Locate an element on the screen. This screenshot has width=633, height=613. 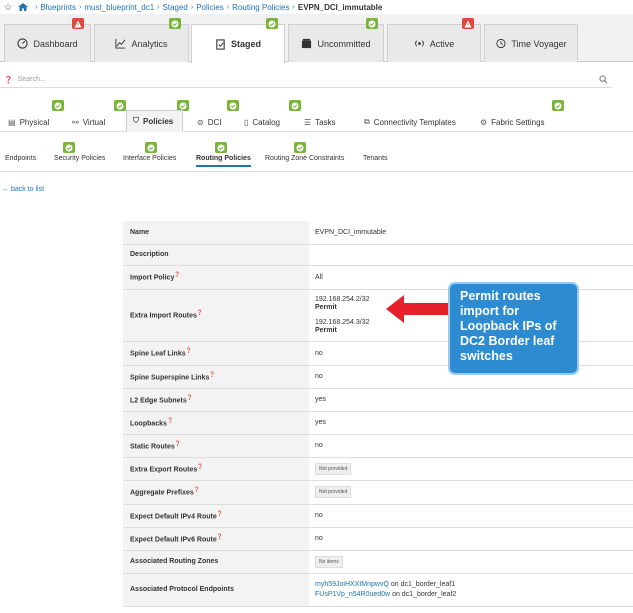
tab-dci: ⊜ DCI is located at coordinates (209, 122).